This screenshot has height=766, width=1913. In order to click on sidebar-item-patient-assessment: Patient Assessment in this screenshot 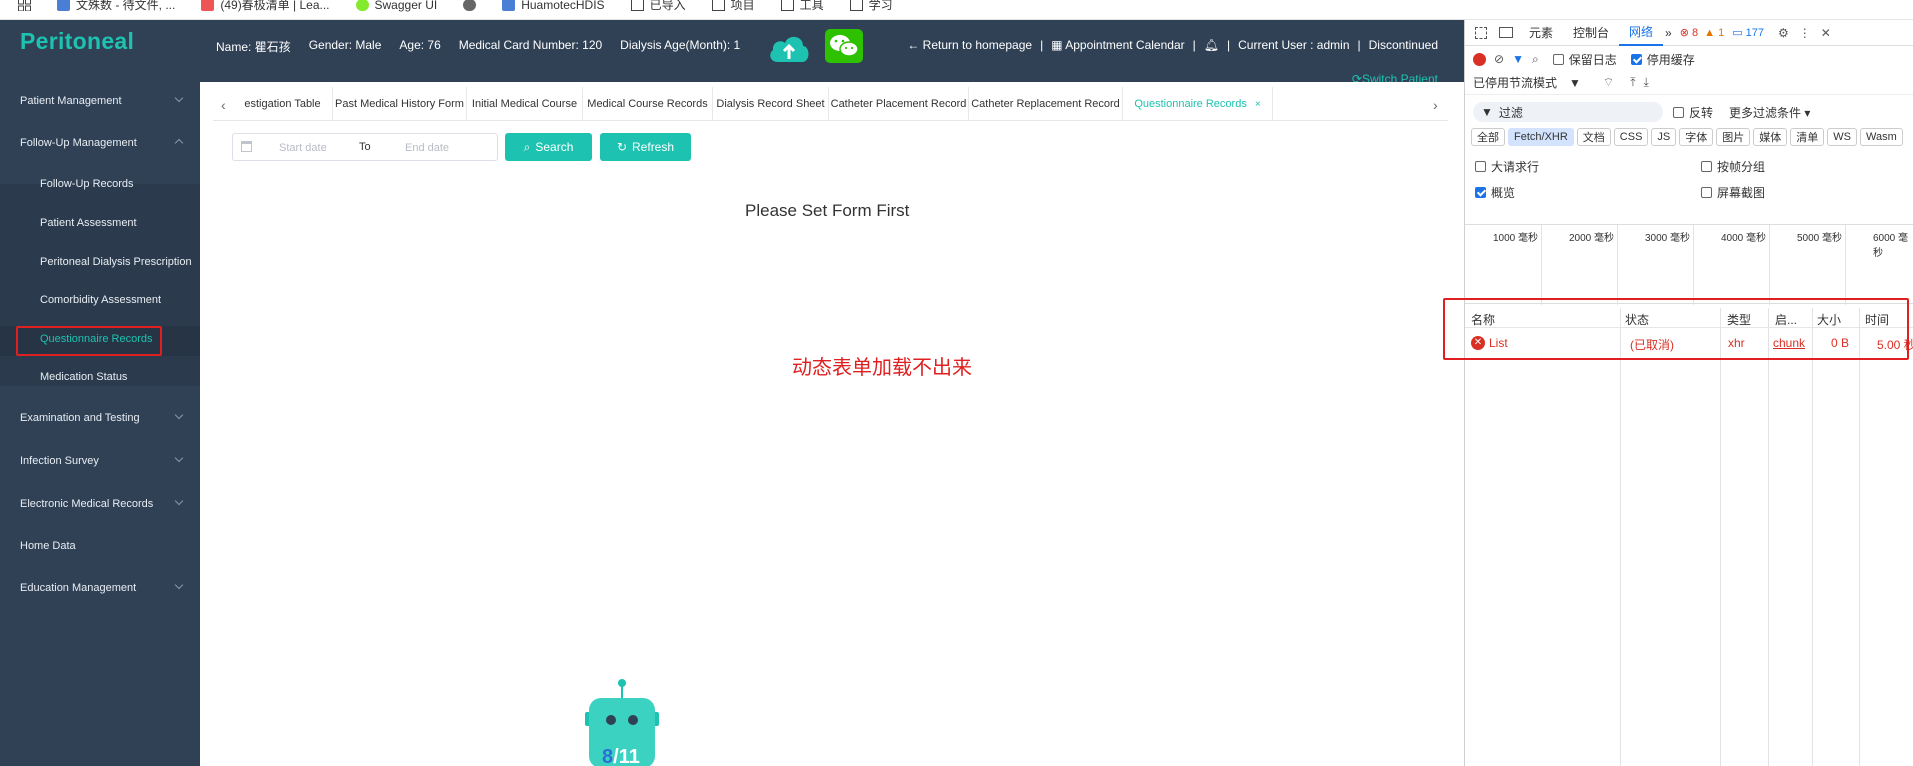, I will do `click(100, 223)`.